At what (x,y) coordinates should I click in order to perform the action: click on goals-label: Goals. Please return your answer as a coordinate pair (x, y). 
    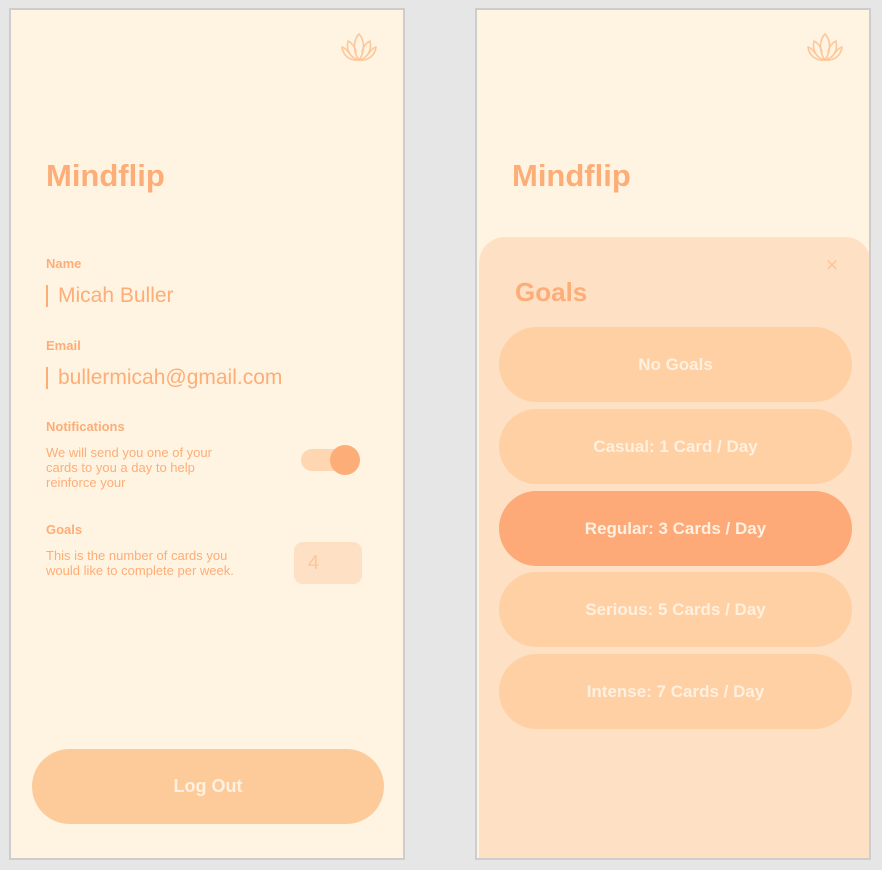
    Looking at the image, I should click on (64, 529).